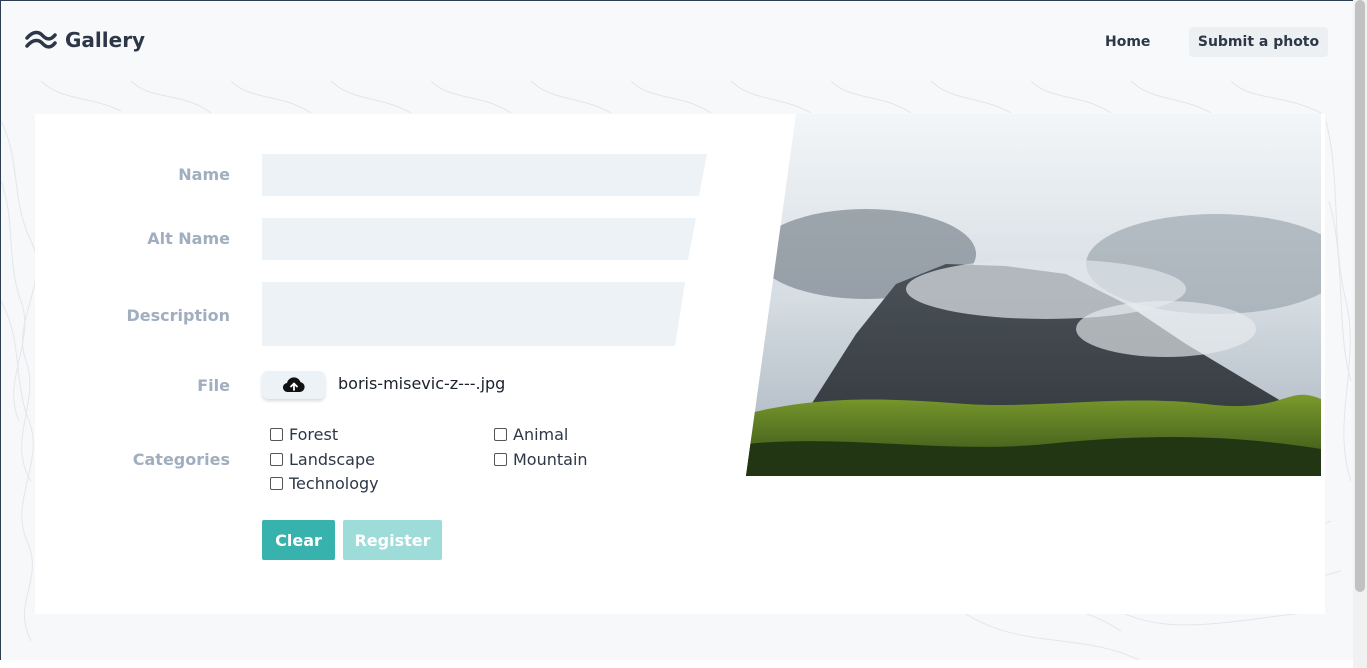  What do you see at coordinates (178, 315) in the screenshot?
I see `description-label: Description` at bounding box center [178, 315].